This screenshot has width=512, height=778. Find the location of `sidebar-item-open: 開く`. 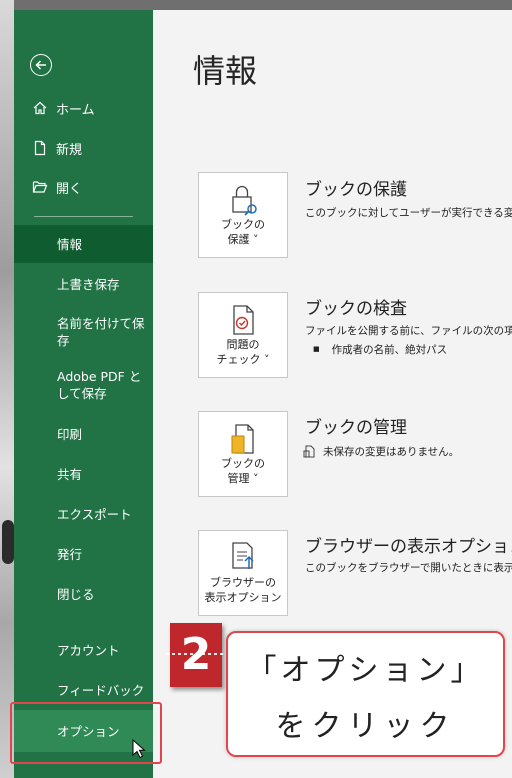

sidebar-item-open: 開く is located at coordinates (83, 187).